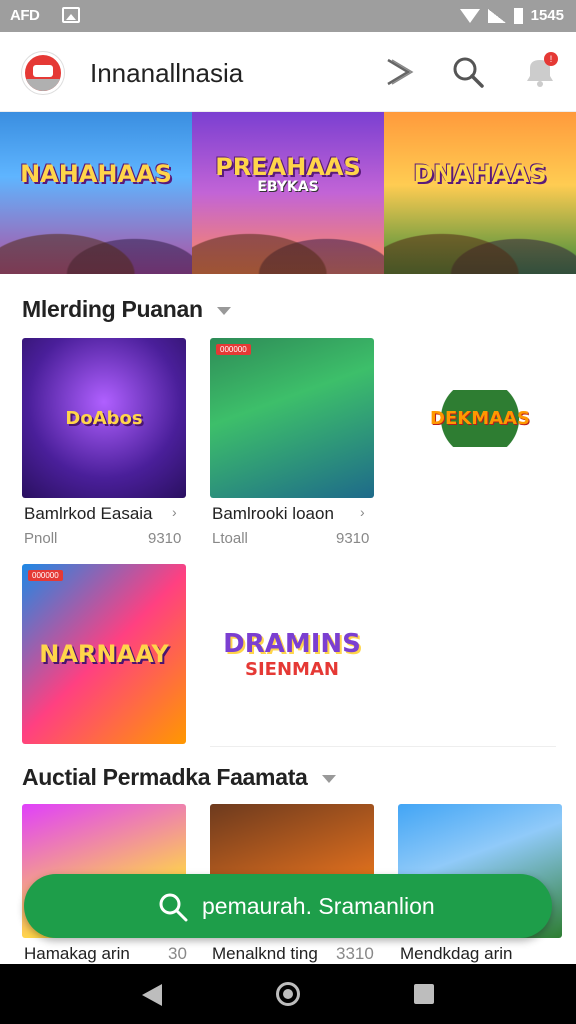  What do you see at coordinates (383, 746) in the screenshot?
I see `divider` at bounding box center [383, 746].